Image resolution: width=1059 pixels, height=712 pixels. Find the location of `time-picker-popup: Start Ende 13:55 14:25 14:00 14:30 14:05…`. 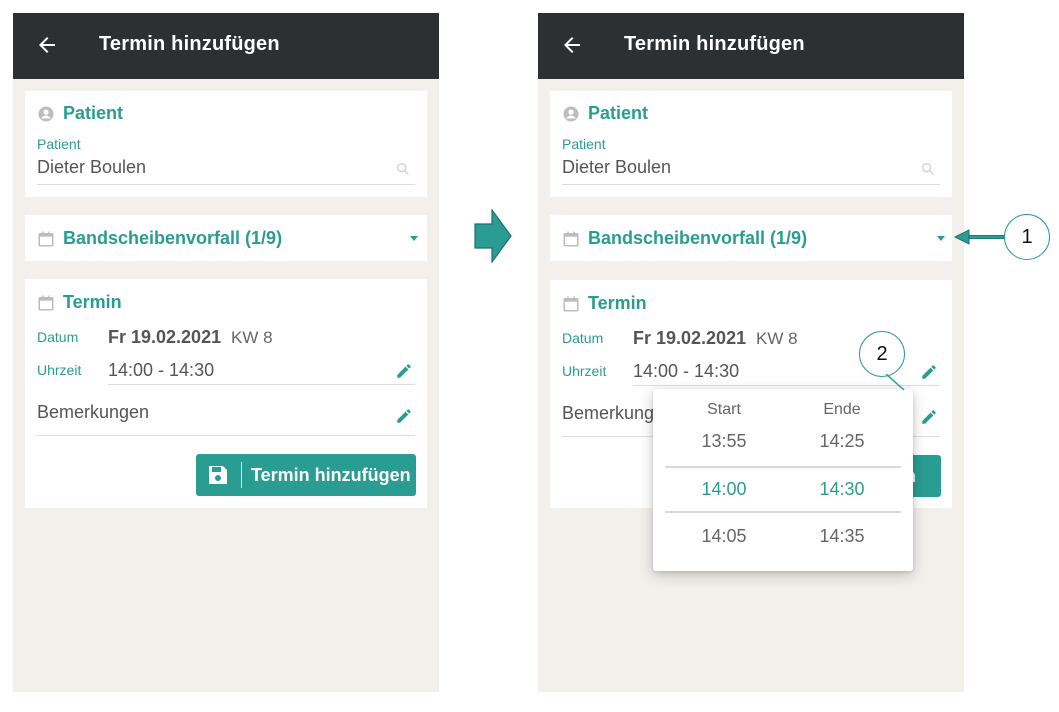

time-picker-popup: Start Ende 13:55 14:25 14:00 14:30 14:05… is located at coordinates (783, 480).